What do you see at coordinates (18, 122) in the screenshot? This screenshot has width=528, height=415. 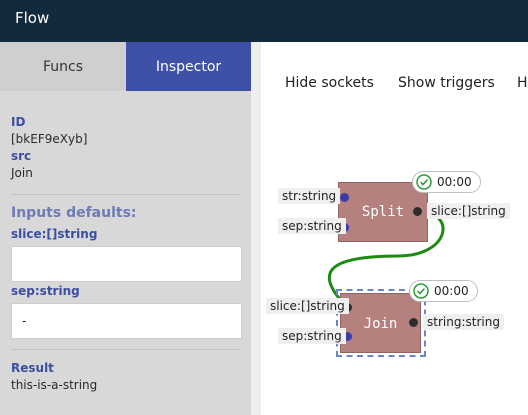 I see `id-label: ID` at bounding box center [18, 122].